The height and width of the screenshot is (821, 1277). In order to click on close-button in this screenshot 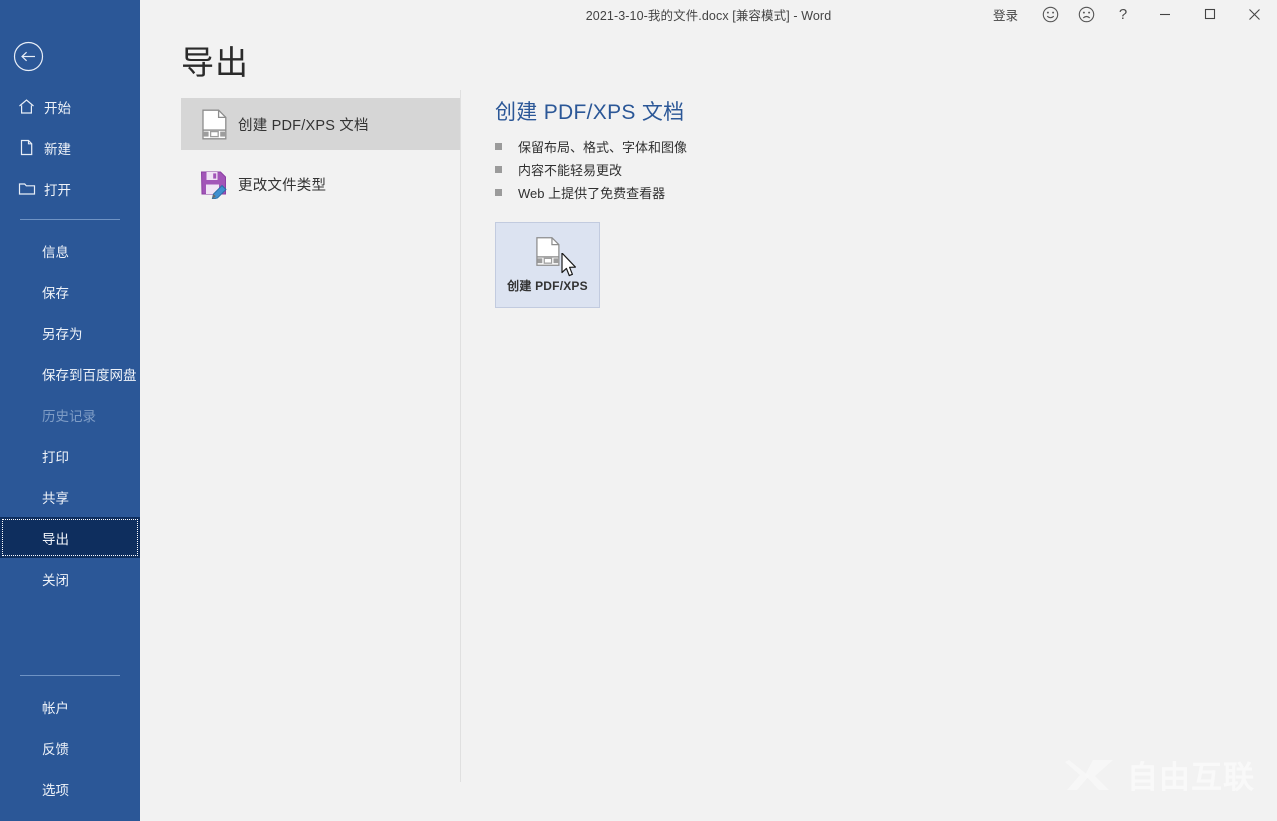, I will do `click(1254, 14)`.